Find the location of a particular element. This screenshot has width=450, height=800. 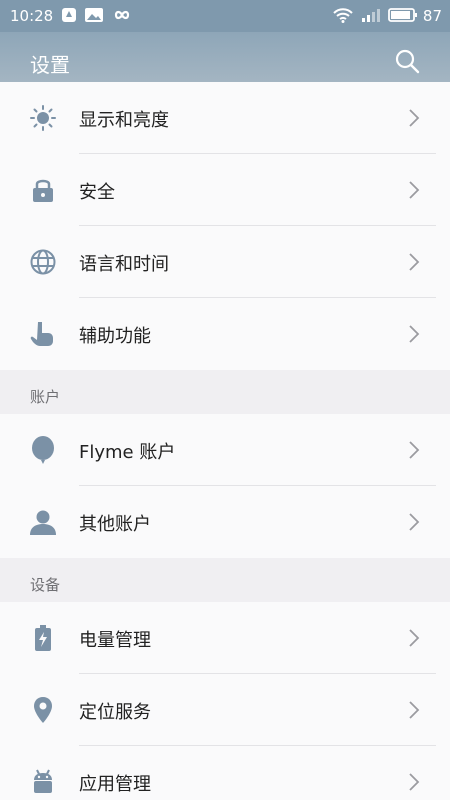

section-header-device: 设备 is located at coordinates (225, 580).